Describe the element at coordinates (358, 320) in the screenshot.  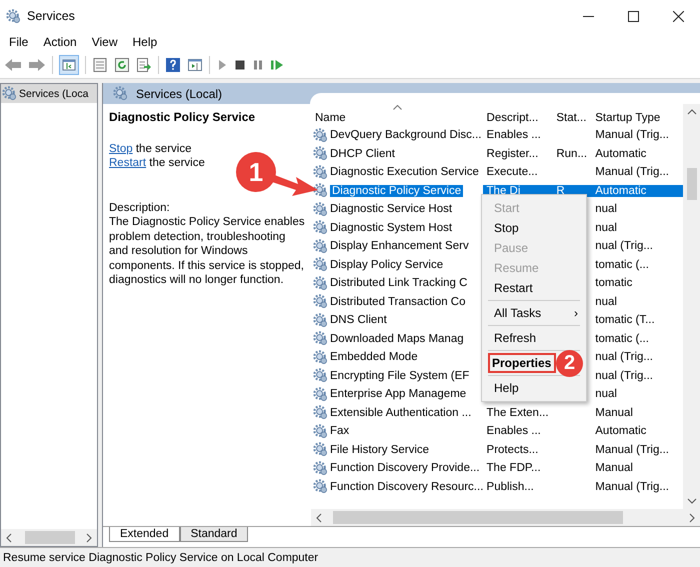
I see `table-cell: DNS Client` at that location.